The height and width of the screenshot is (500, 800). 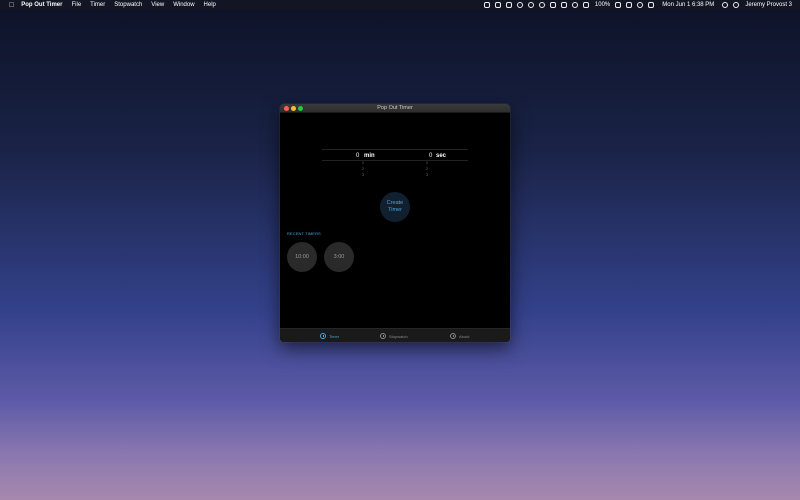 I want to click on wifi-icon, so click(x=640, y=5).